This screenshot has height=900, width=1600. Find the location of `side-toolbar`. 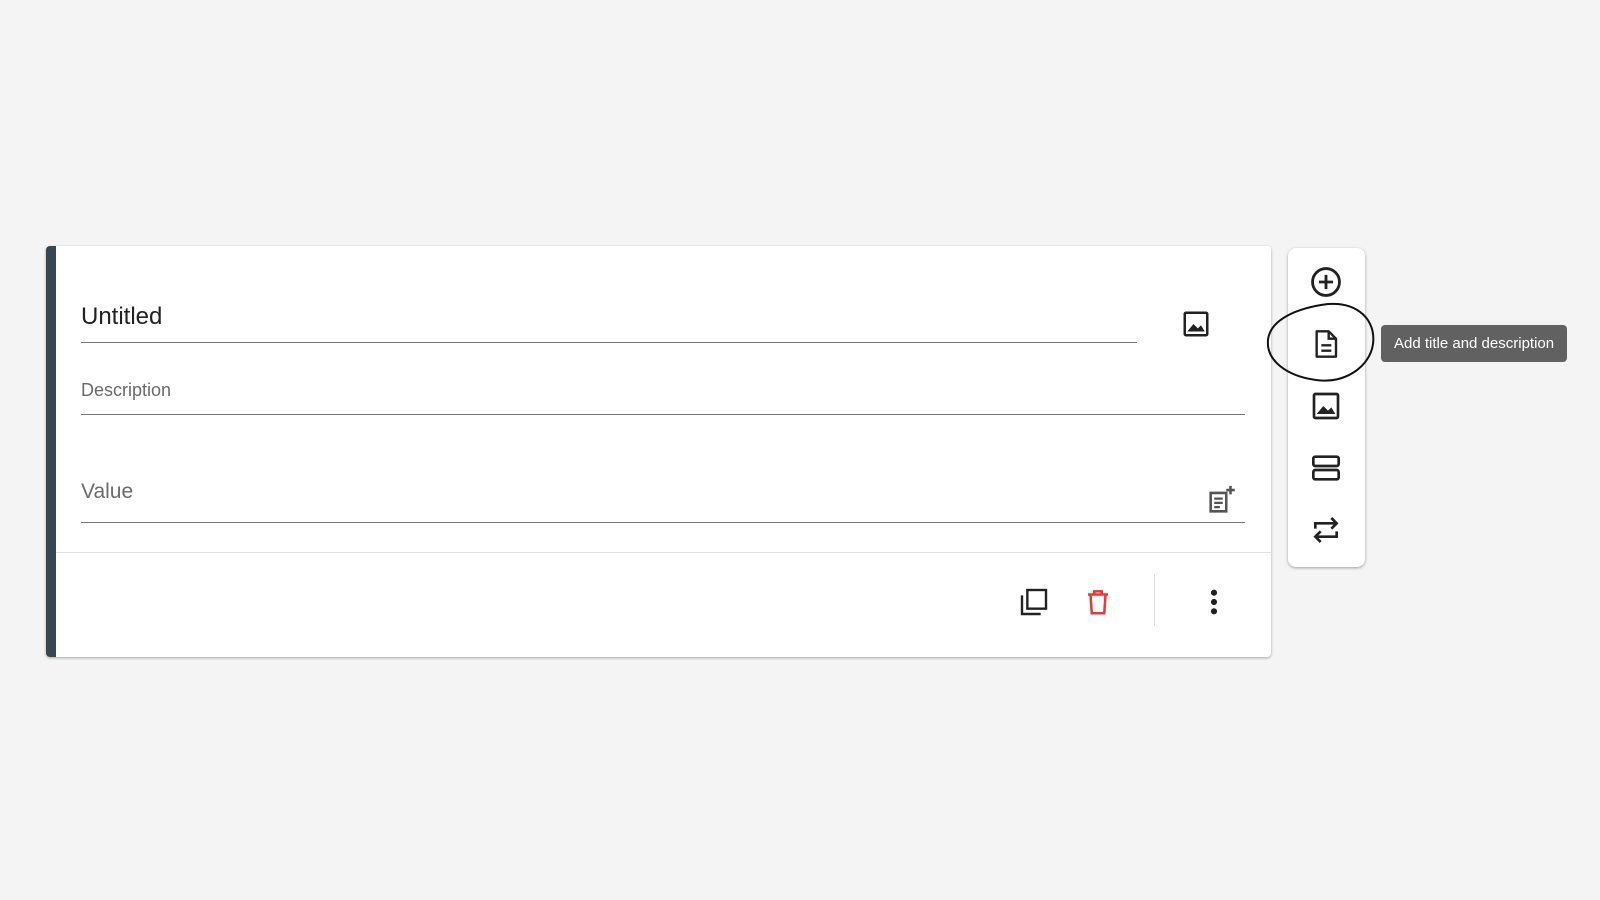

side-toolbar is located at coordinates (1326, 407).